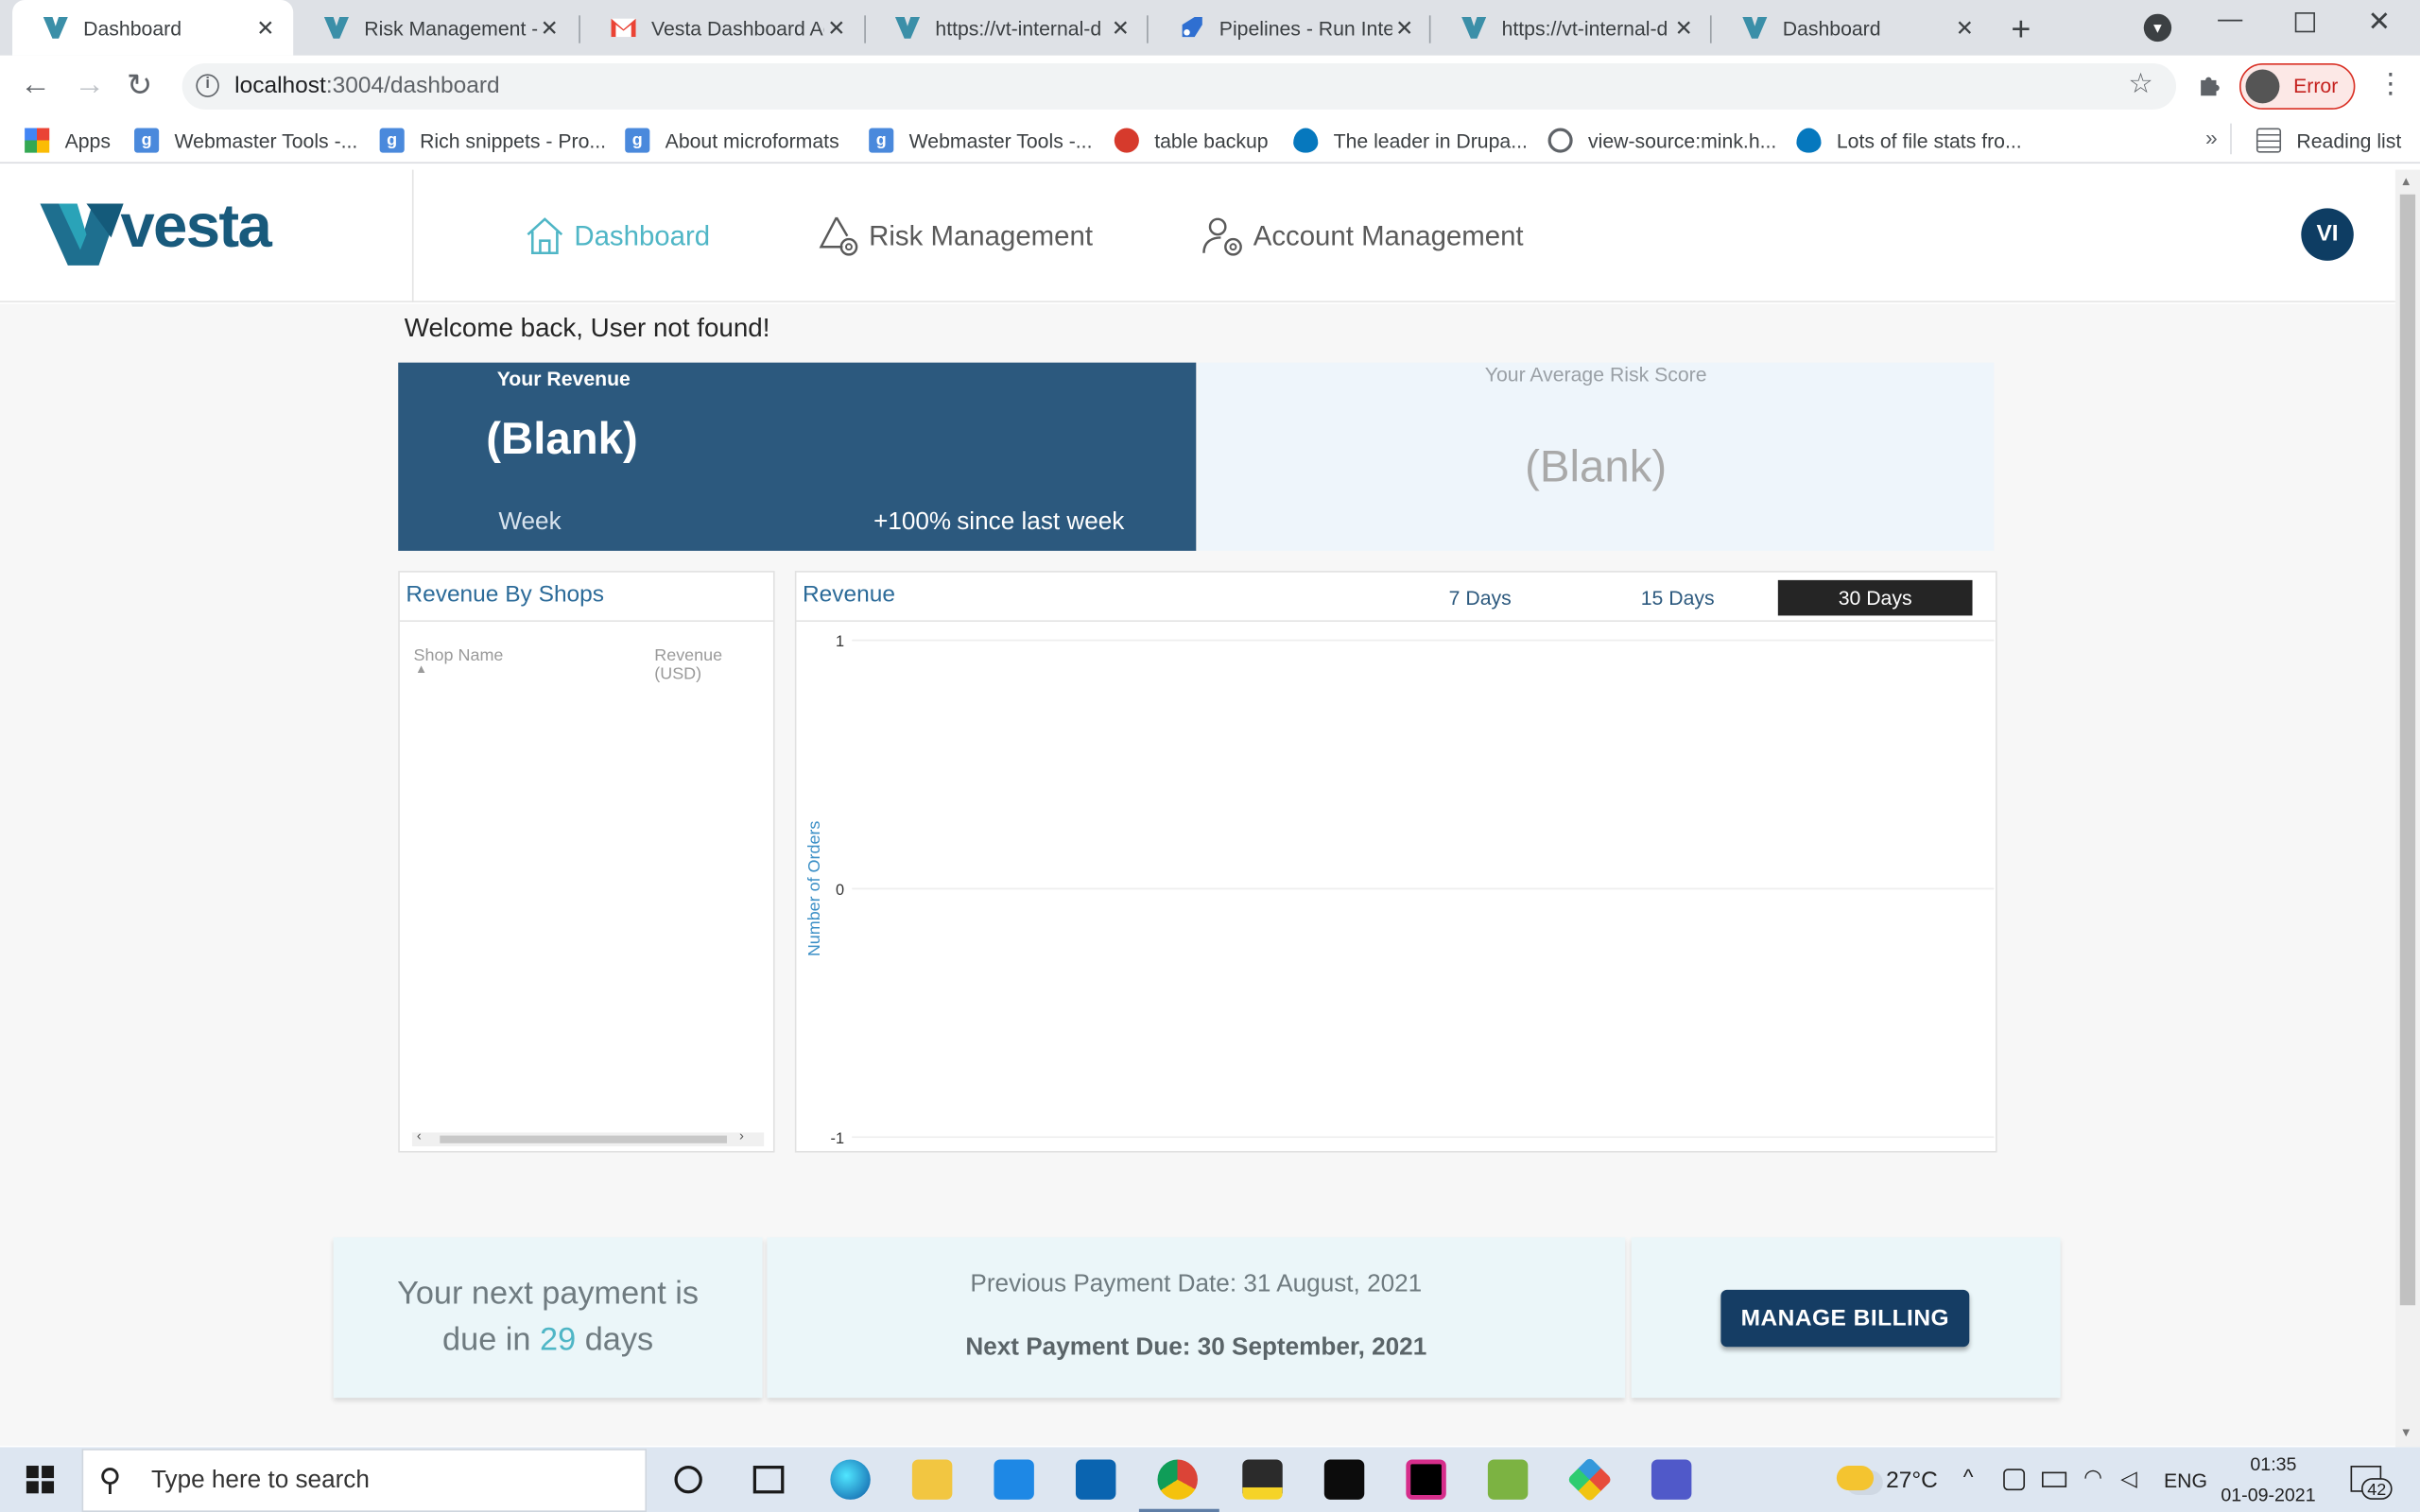 The height and width of the screenshot is (1512, 2420). I want to click on search-placeholder: Type here to search, so click(260, 1480).